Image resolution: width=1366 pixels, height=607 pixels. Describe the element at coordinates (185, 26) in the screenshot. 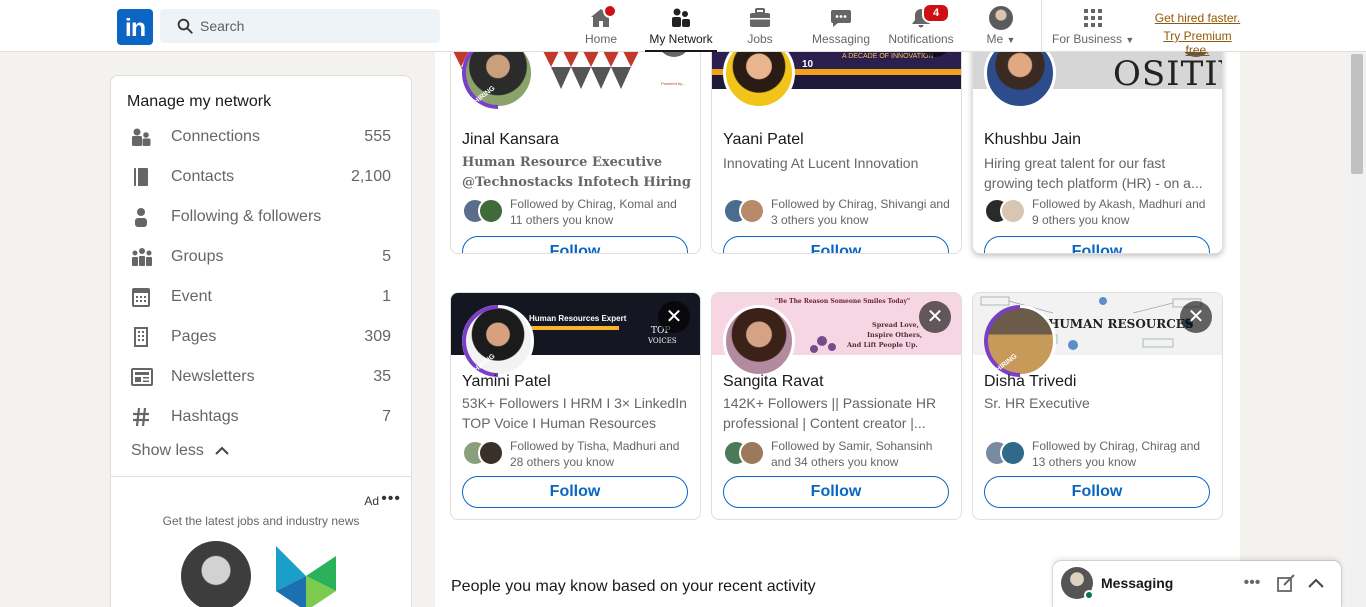

I see `search-icon` at that location.